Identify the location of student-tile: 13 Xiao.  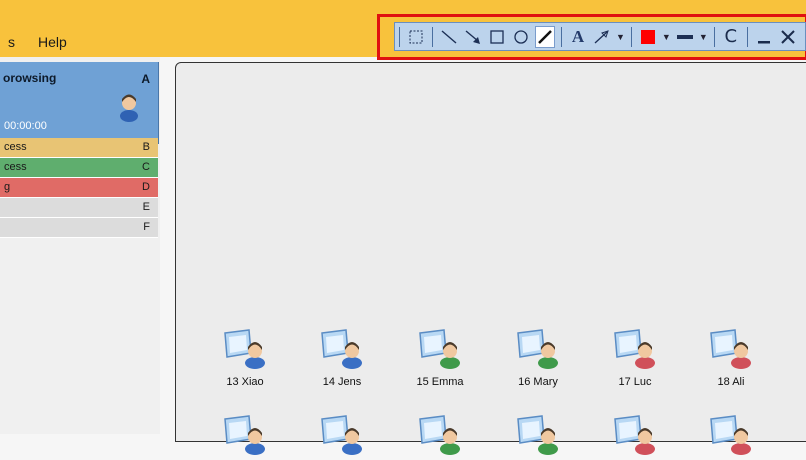
(245, 358).